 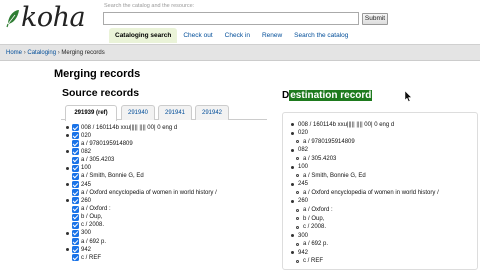 I want to click on destination-field-row: c / REF, so click(x=309, y=261).